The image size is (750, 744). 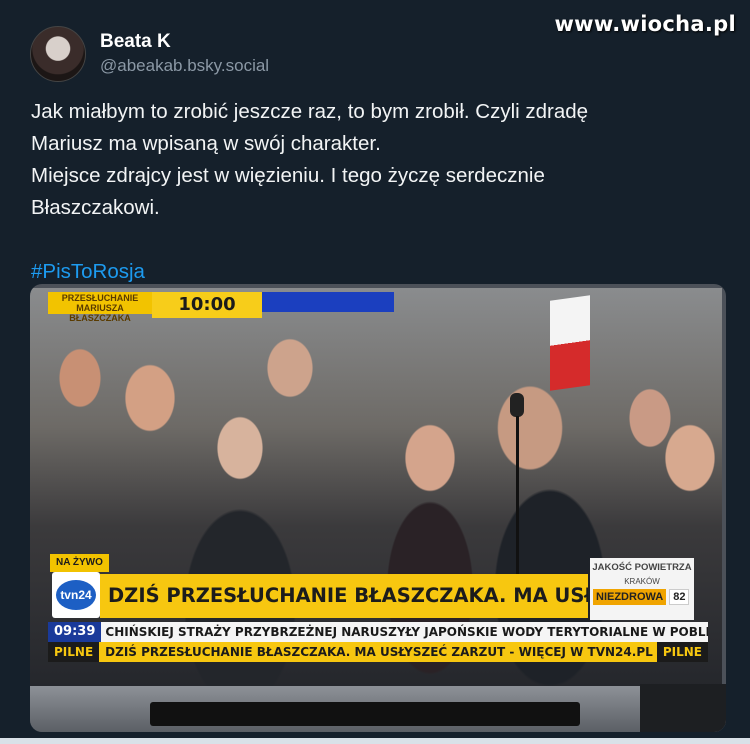 What do you see at coordinates (365, 714) in the screenshot?
I see `soundbar` at bounding box center [365, 714].